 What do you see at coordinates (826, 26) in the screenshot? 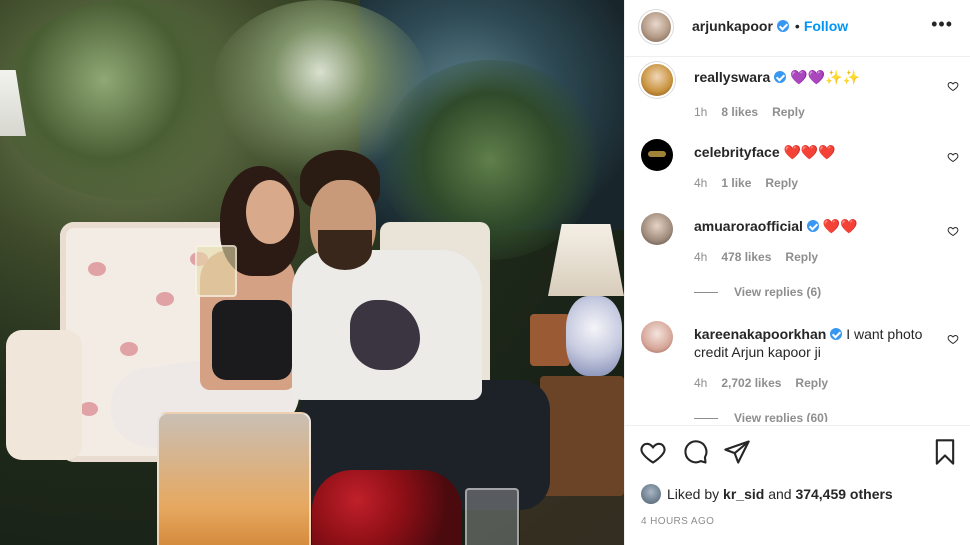
I see `follow-button: Follow` at bounding box center [826, 26].